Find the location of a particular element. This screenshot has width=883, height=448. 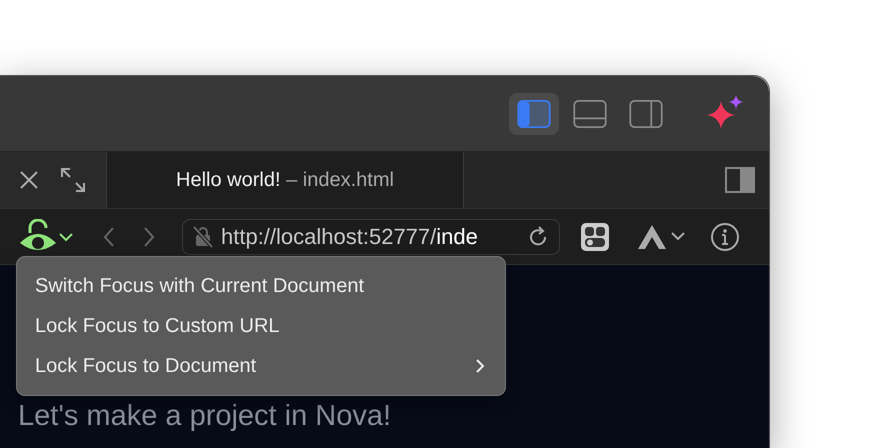

forward-icon is located at coordinates (149, 237).